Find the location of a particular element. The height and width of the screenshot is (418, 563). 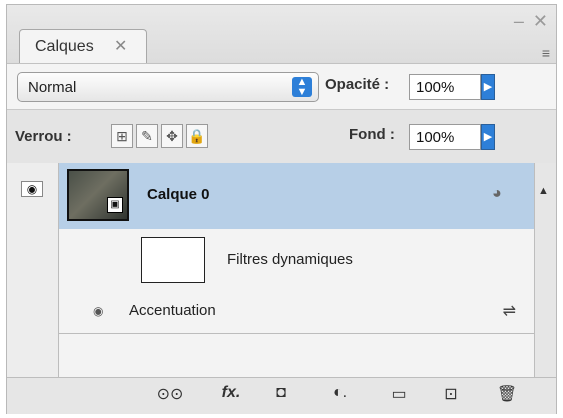

bottom-toolbar: ⊙⊙ fx. ◘ ◐. ▭ ⊡ 🗑 is located at coordinates (281, 395).